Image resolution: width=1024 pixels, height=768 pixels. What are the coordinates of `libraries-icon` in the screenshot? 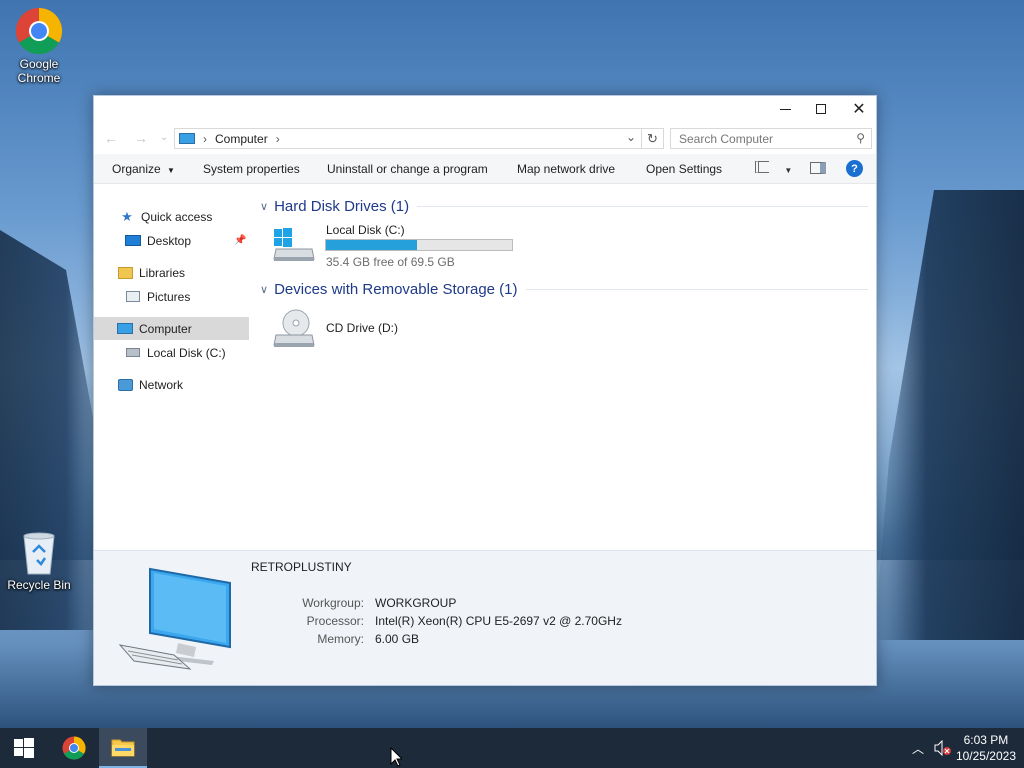 It's located at (125, 273).